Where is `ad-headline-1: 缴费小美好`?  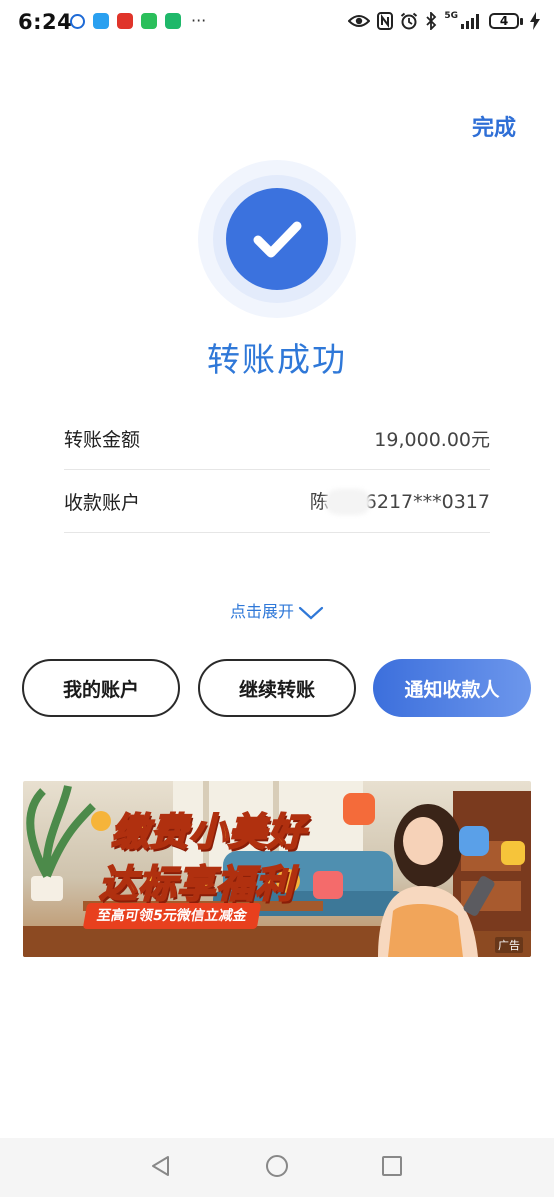
ad-headline-1: 缴费小美好 is located at coordinates (208, 832).